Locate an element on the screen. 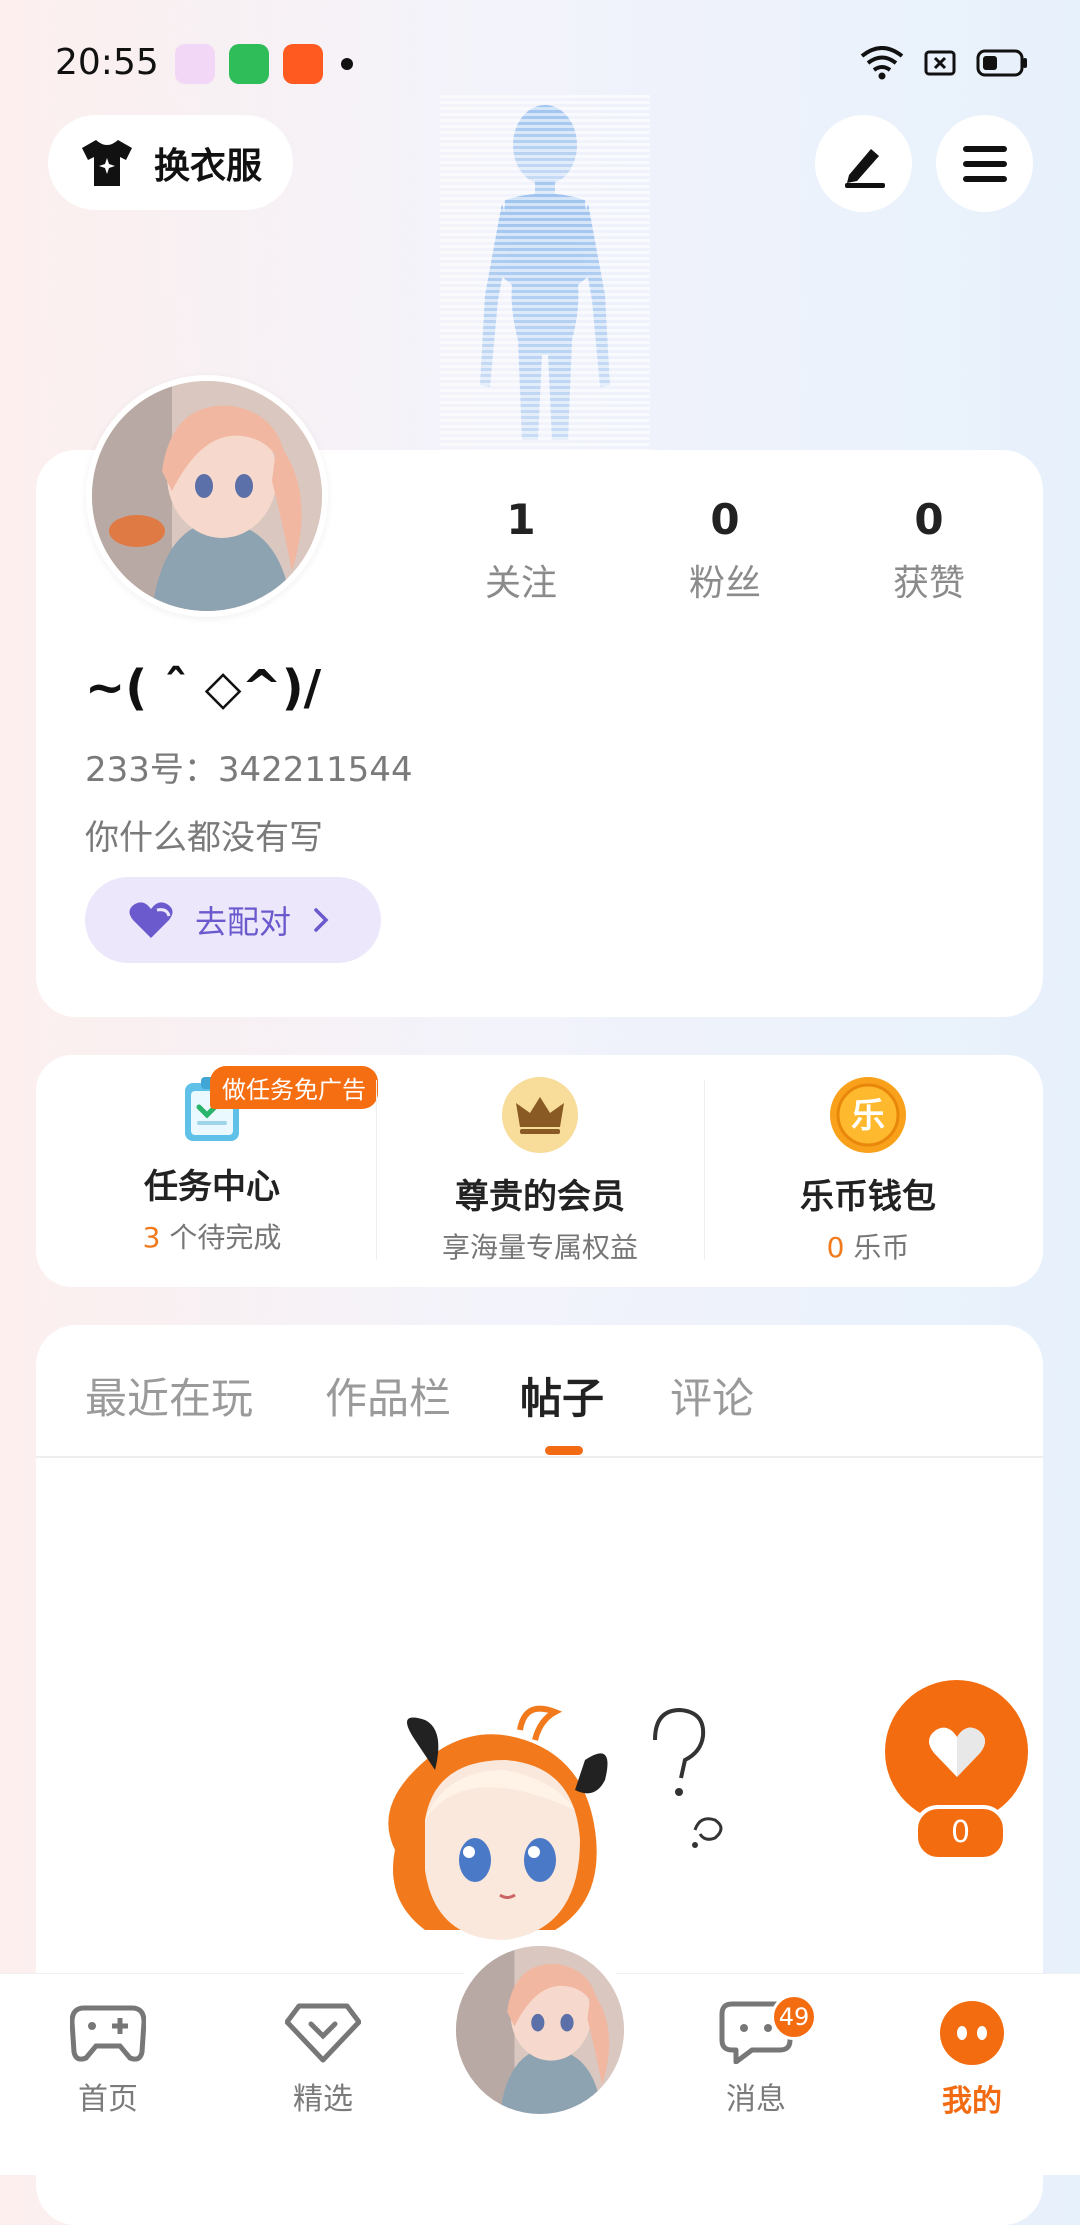  nav-home-label: 首页 is located at coordinates (108, 2099).